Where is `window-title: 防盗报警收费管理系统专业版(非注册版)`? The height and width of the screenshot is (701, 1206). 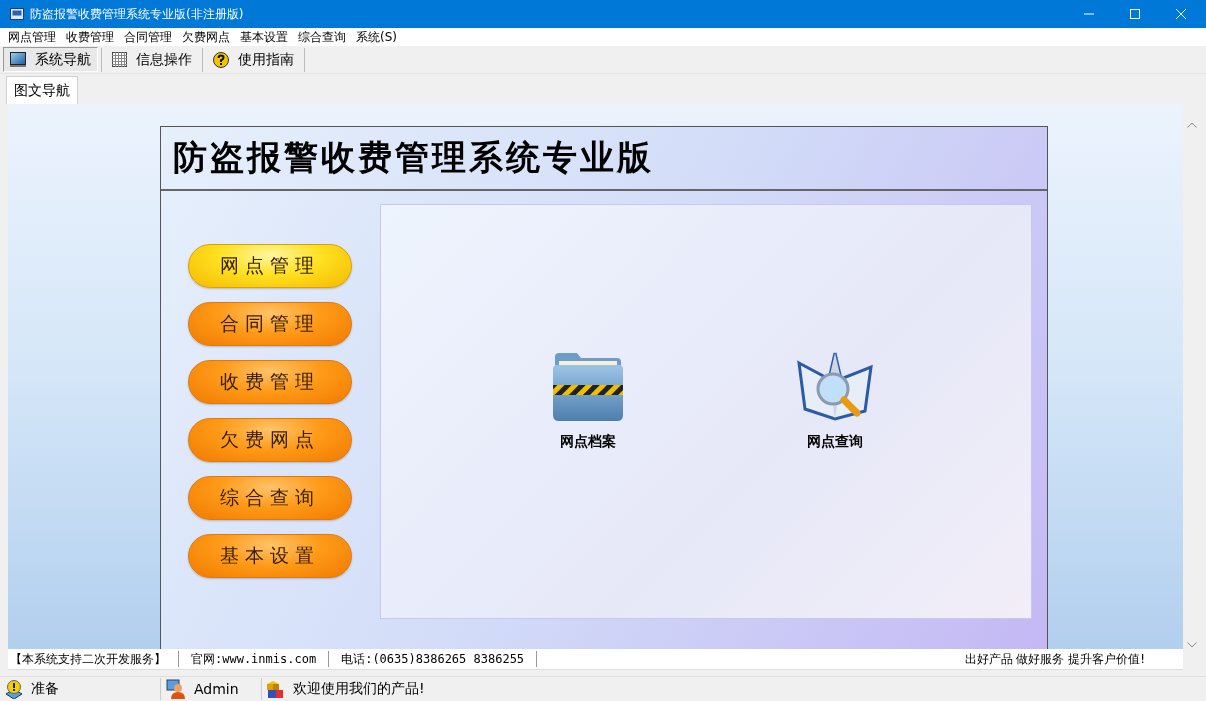
window-title: 防盗报警收费管理系统专业版(非注册版) is located at coordinates (137, 14).